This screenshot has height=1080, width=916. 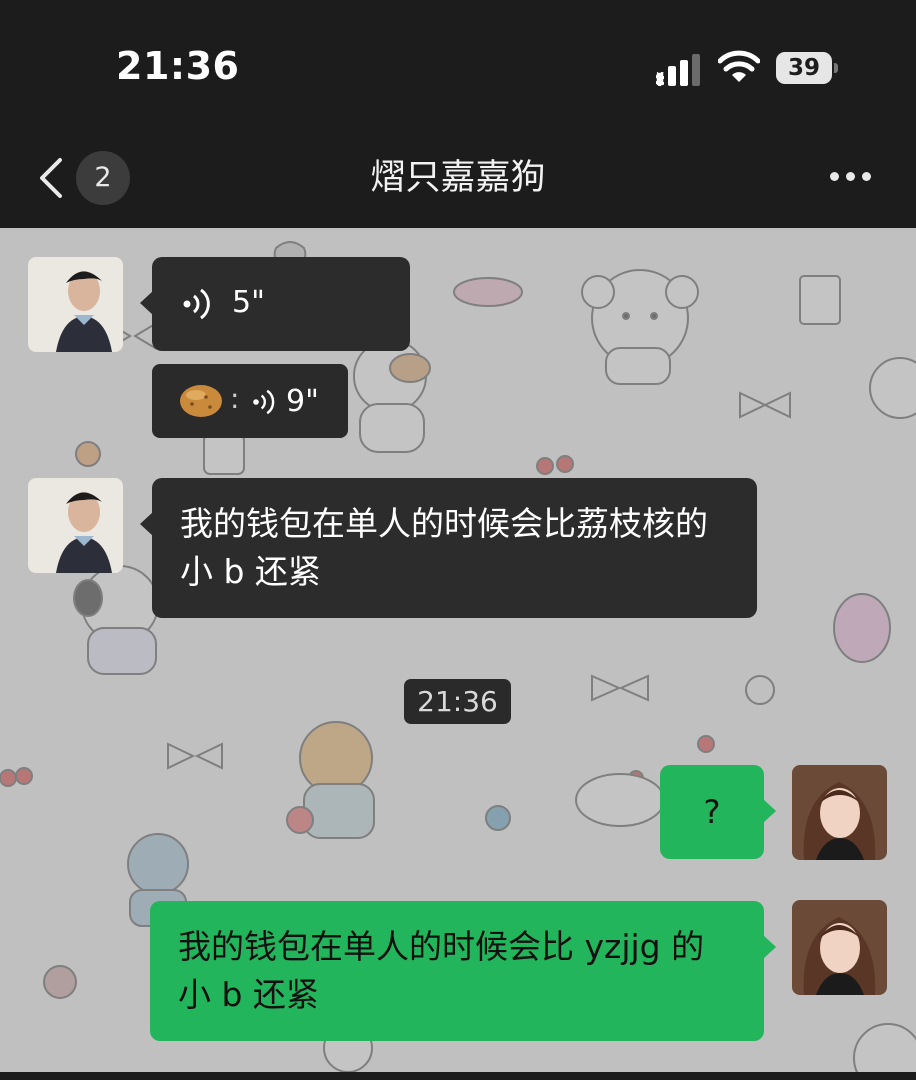 I want to click on wifi-icon, so click(x=739, y=66).